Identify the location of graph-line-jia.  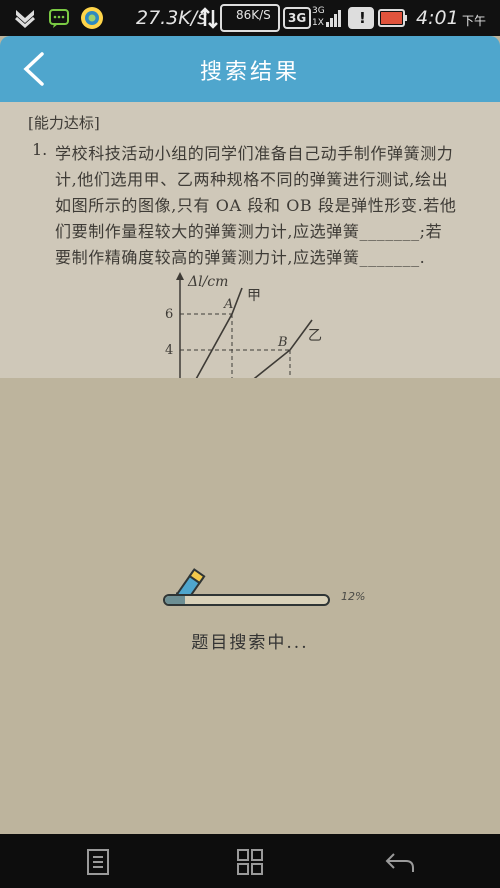
(219, 332).